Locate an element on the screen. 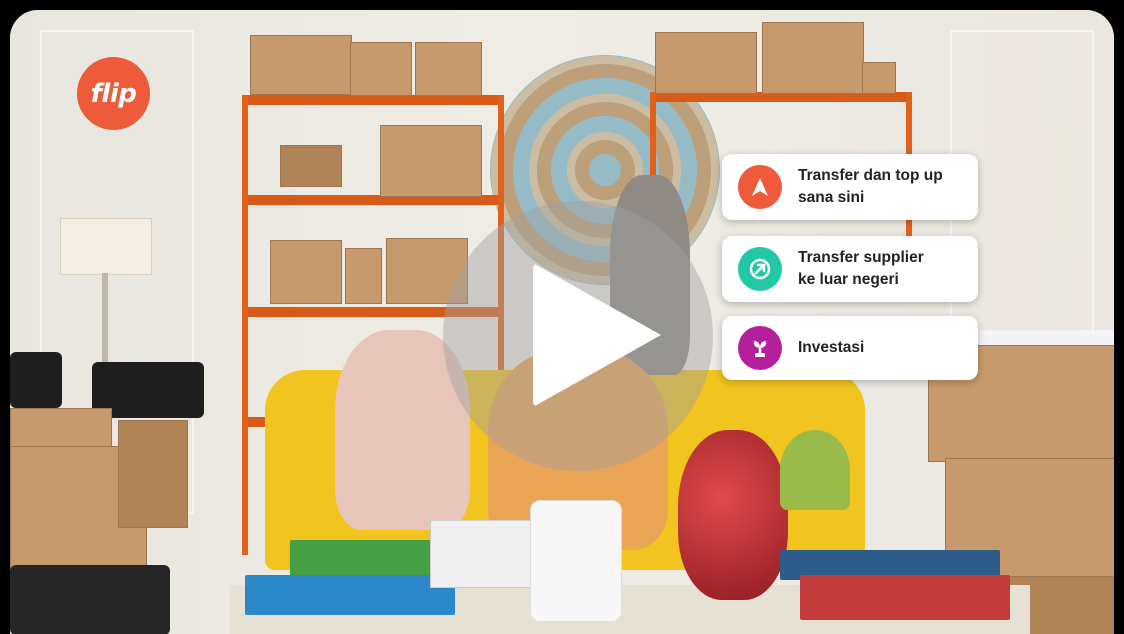 The height and width of the screenshot is (634, 1124). play-icon is located at coordinates (597, 335).